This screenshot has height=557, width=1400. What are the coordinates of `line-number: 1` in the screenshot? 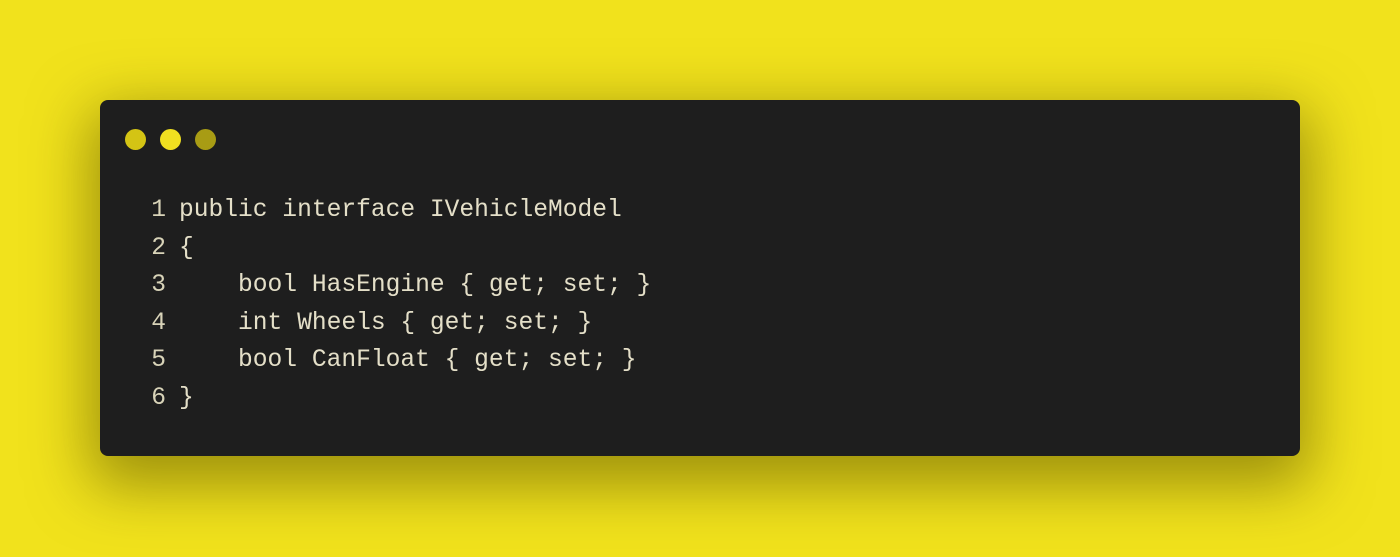 It's located at (158, 210).